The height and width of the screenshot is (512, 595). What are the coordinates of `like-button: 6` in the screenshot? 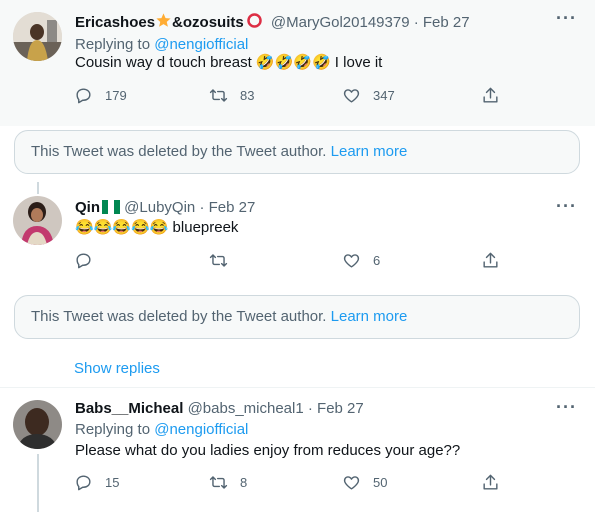 It's located at (361, 260).